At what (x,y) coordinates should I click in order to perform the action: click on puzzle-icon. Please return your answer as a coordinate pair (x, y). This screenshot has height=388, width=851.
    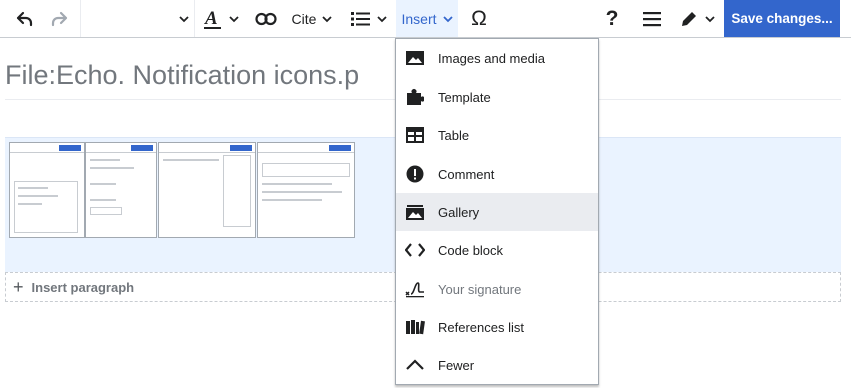
    Looking at the image, I should click on (415, 97).